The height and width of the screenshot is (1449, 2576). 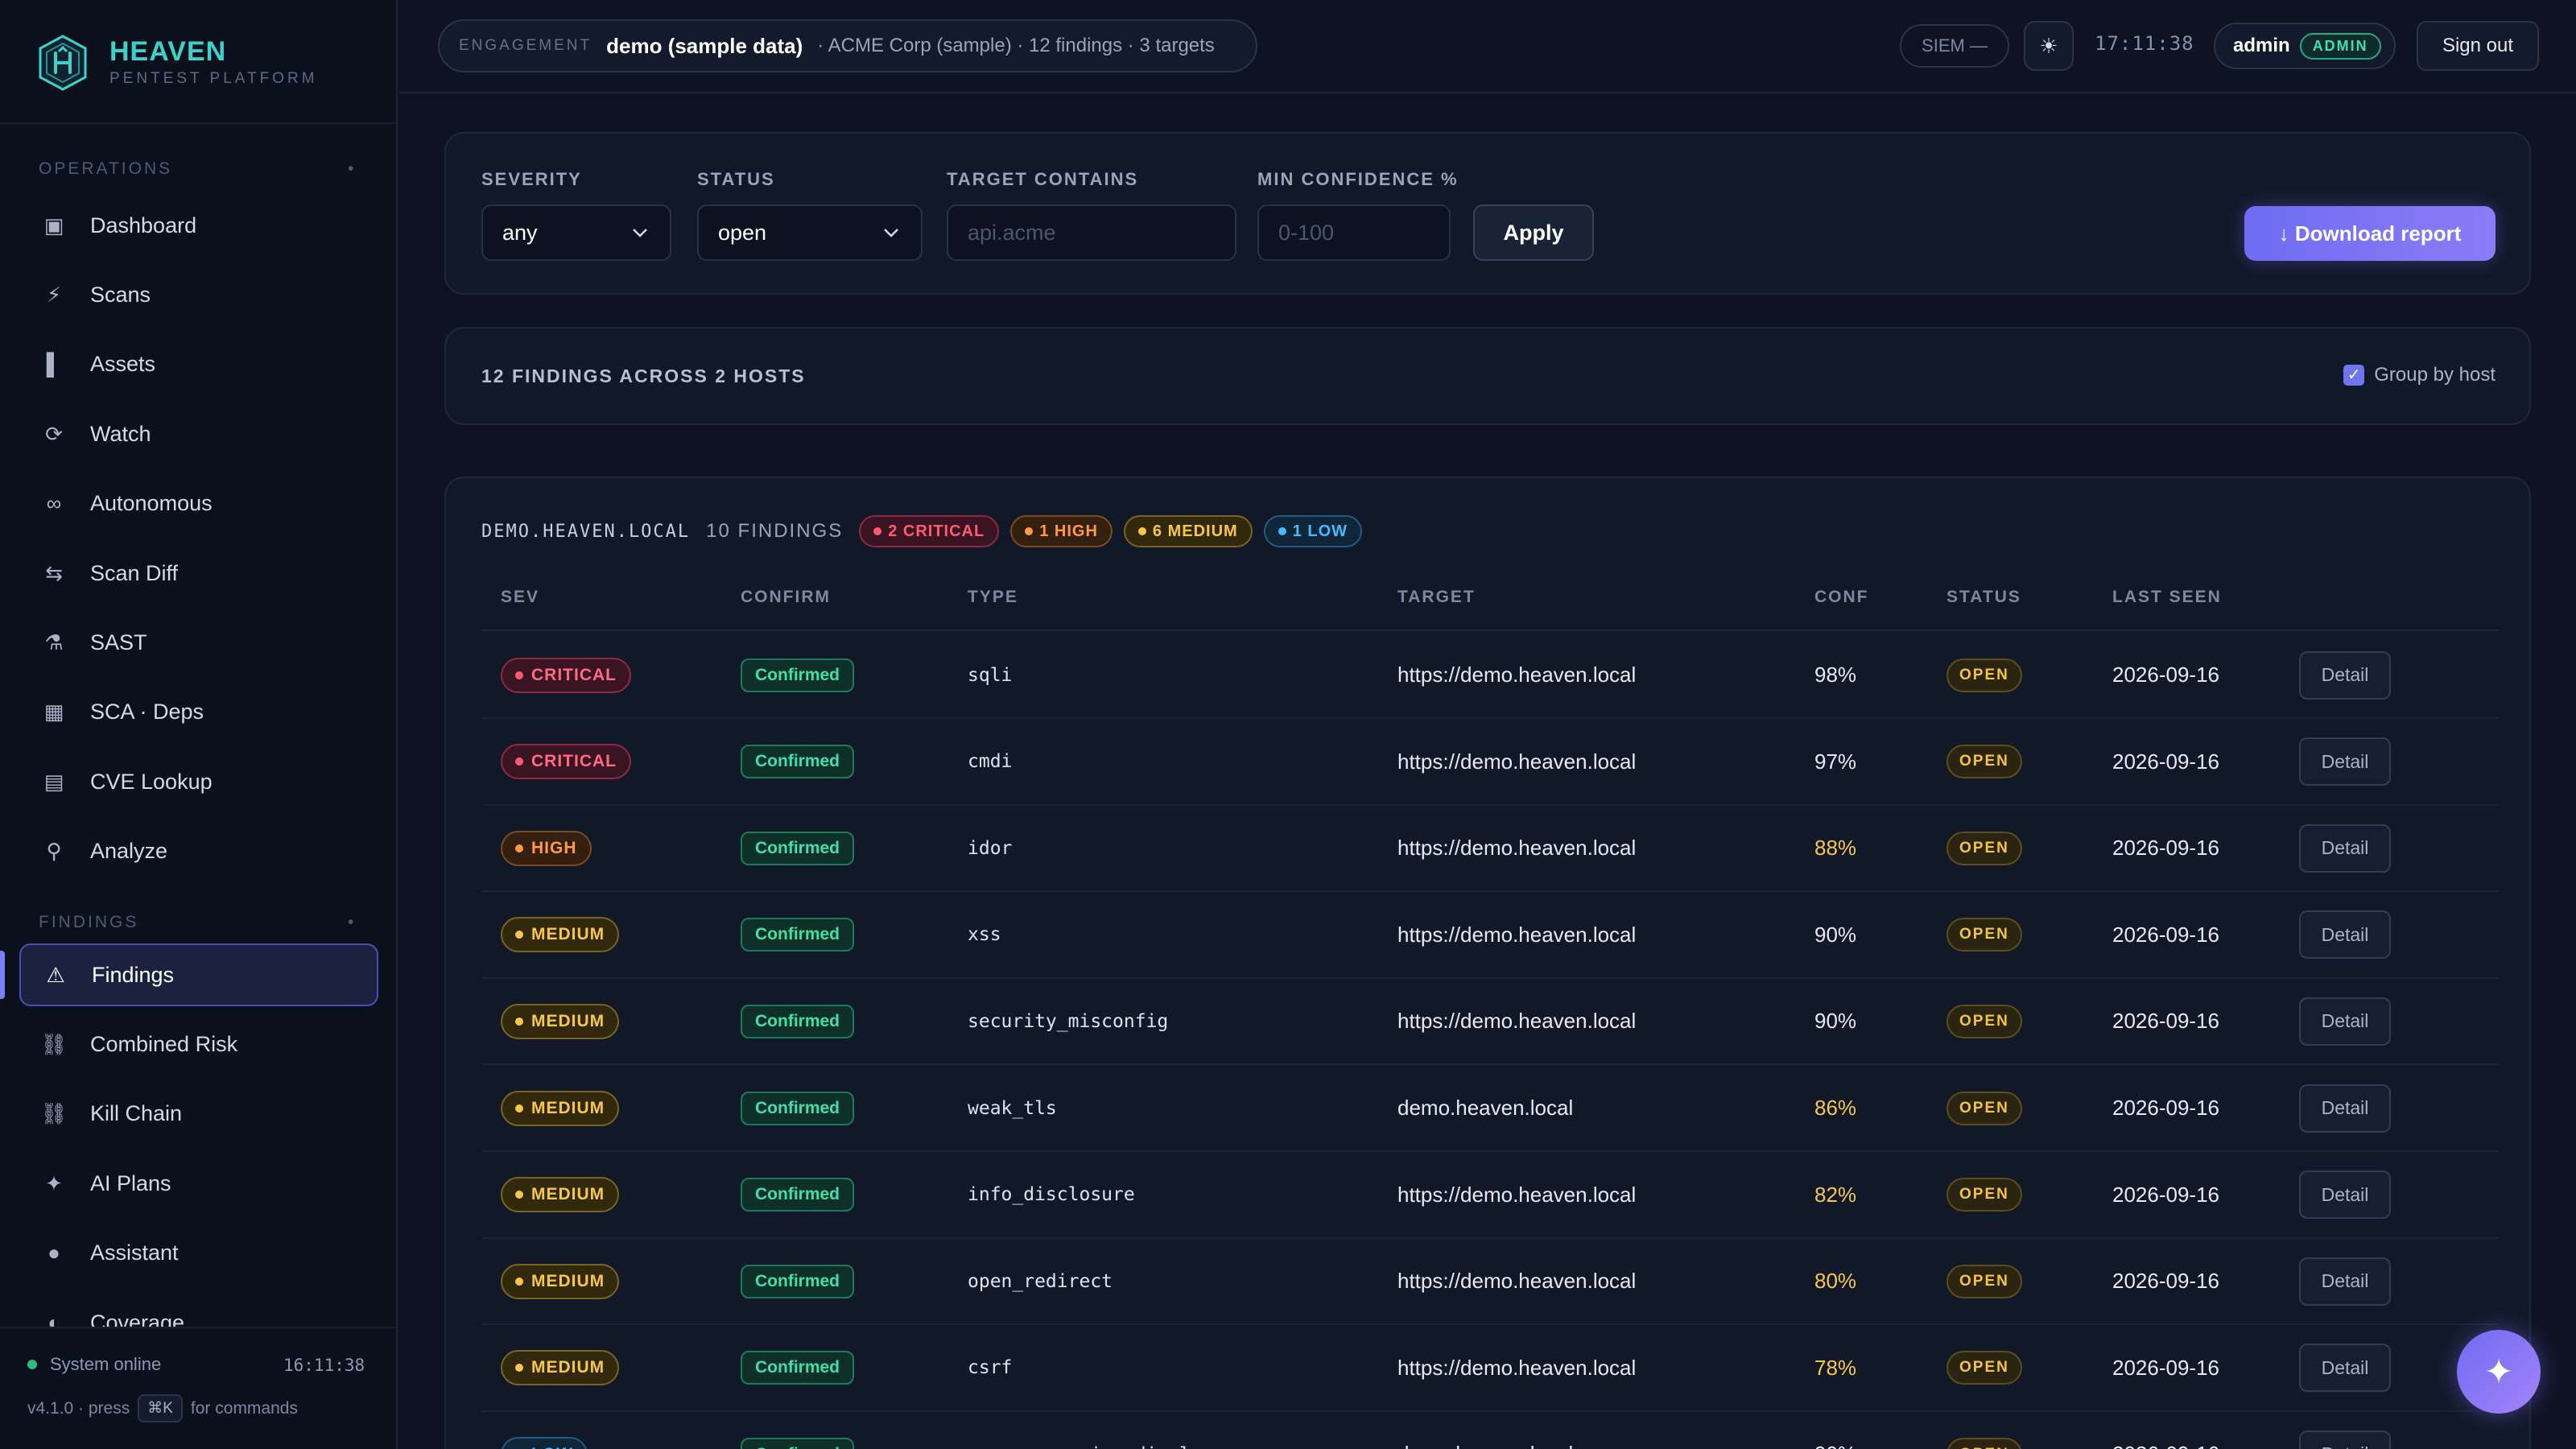 What do you see at coordinates (1533, 232) in the screenshot?
I see `apply-button: Apply` at bounding box center [1533, 232].